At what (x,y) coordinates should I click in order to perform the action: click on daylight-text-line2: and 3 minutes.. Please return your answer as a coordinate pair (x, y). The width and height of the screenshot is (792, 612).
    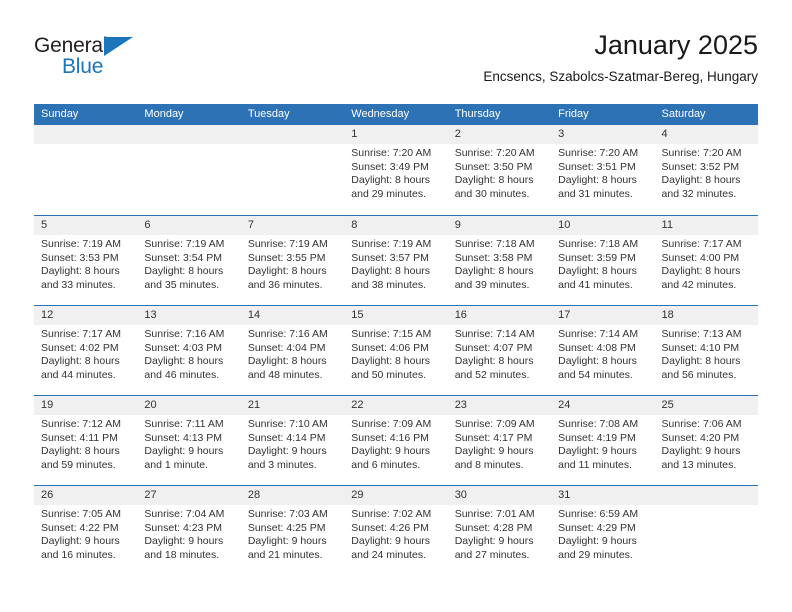
    Looking at the image, I should click on (282, 464).